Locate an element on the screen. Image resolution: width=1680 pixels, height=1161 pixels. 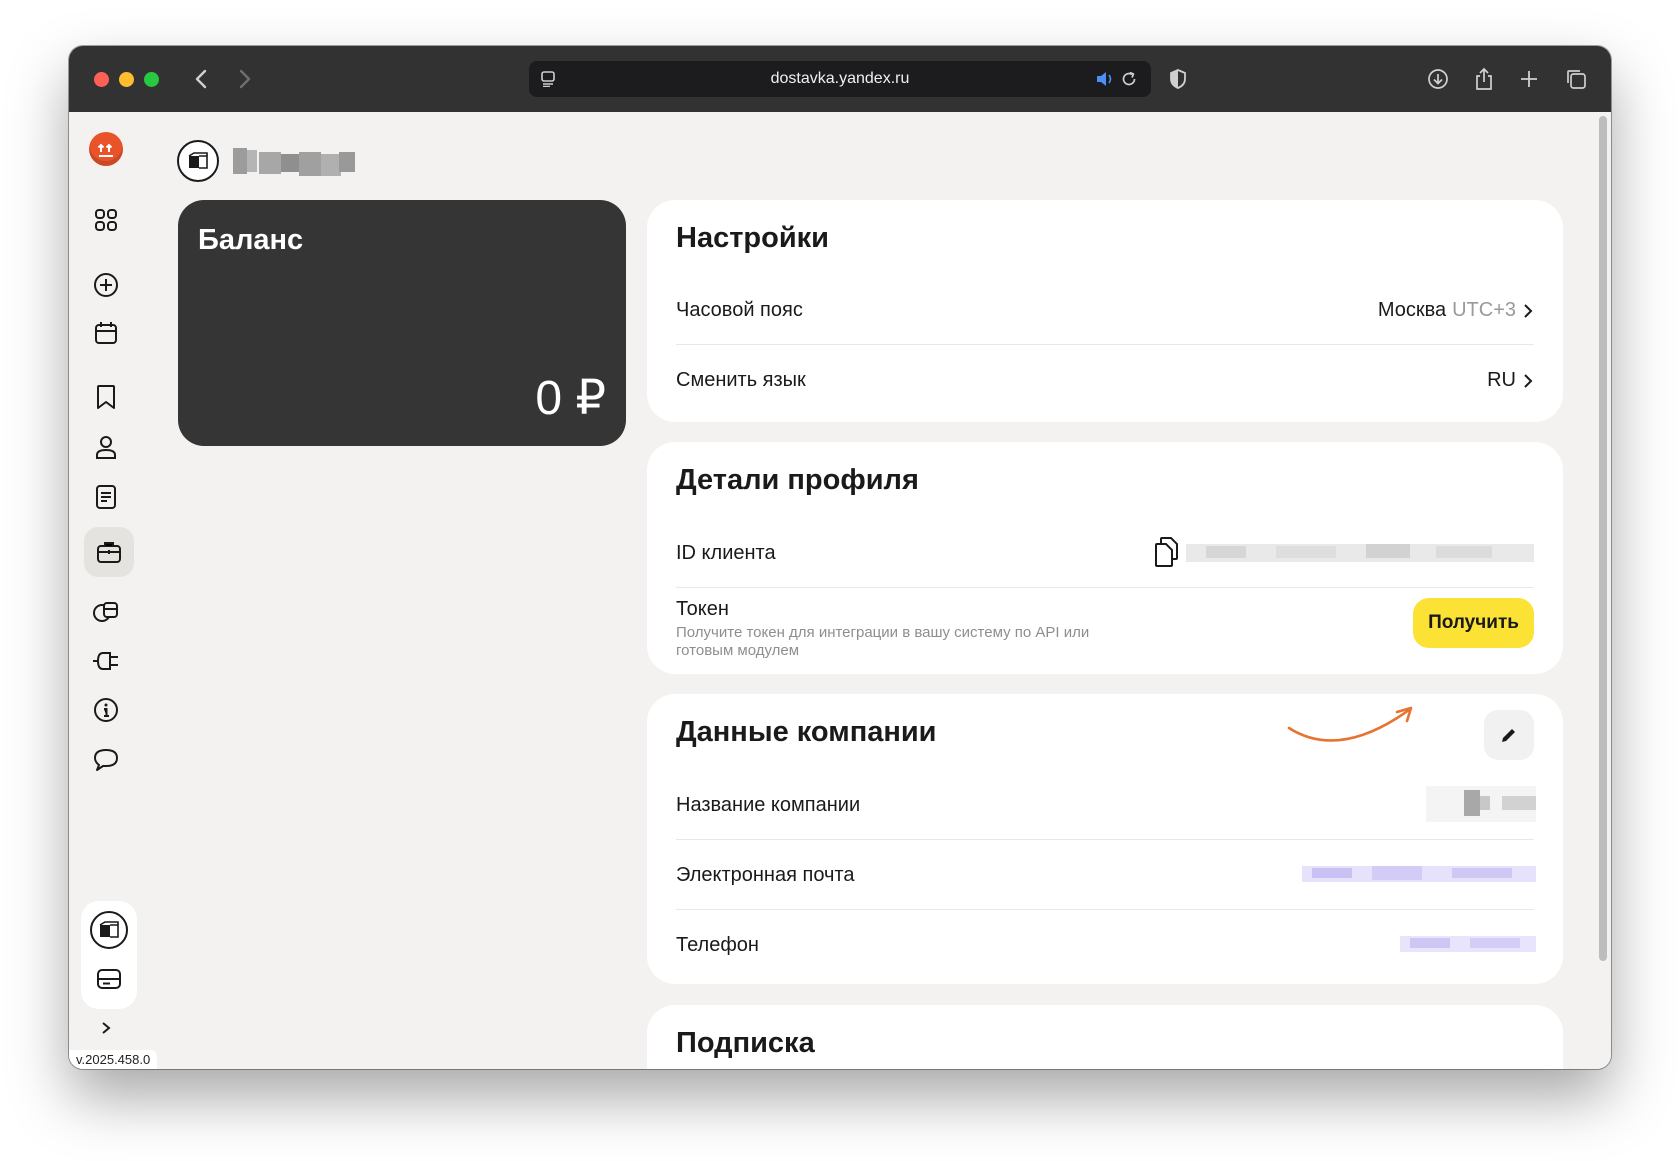
downloads-icon is located at coordinates (1438, 79).